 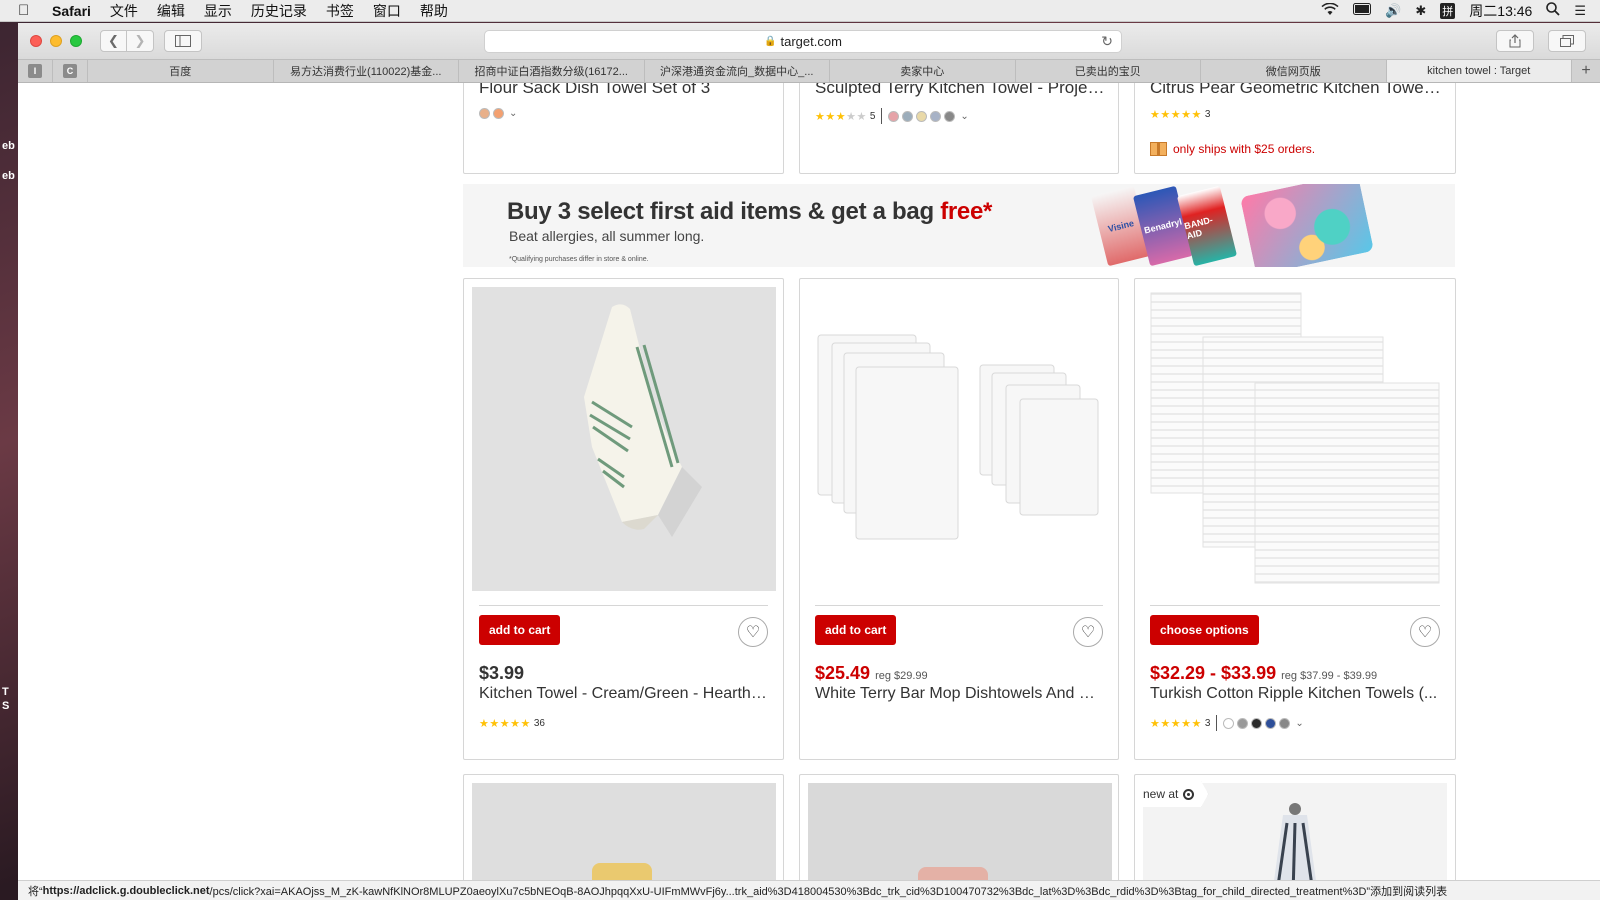 I want to click on share-icon, so click(x=1515, y=41).